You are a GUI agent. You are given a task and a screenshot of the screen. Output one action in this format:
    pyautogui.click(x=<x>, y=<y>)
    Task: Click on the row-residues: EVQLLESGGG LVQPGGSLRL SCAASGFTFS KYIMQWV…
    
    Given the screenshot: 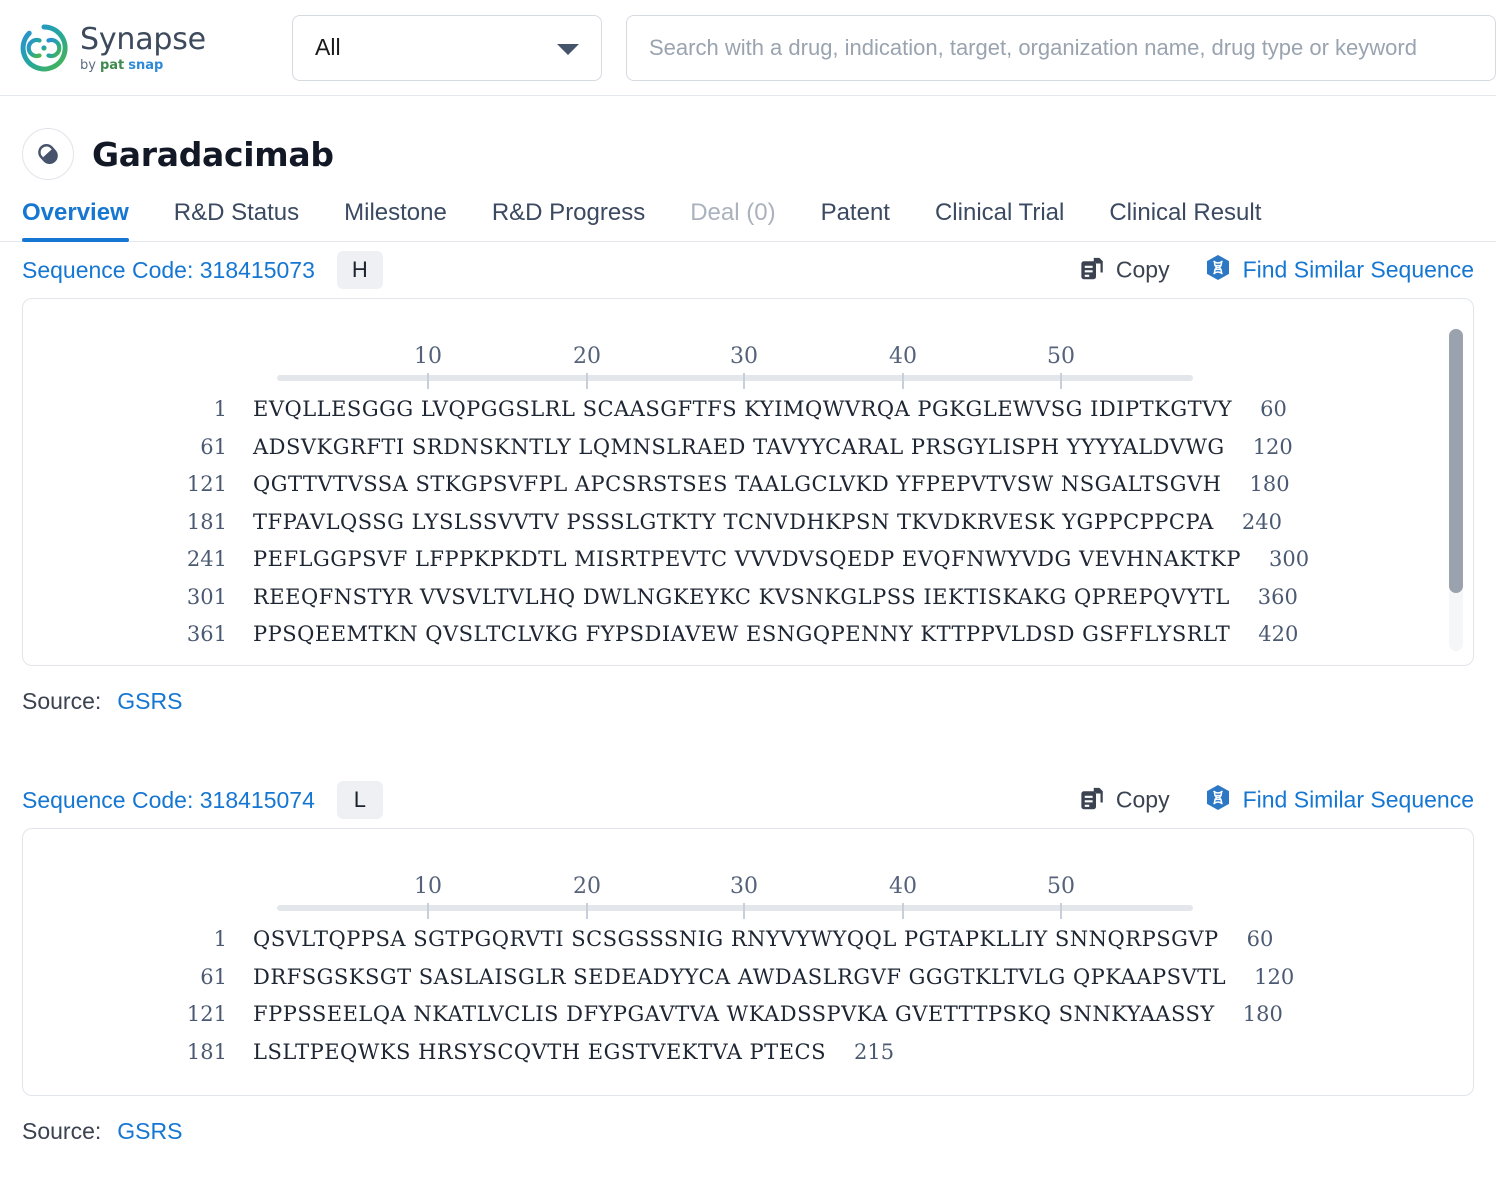 What is the action you would take?
    pyautogui.click(x=743, y=409)
    